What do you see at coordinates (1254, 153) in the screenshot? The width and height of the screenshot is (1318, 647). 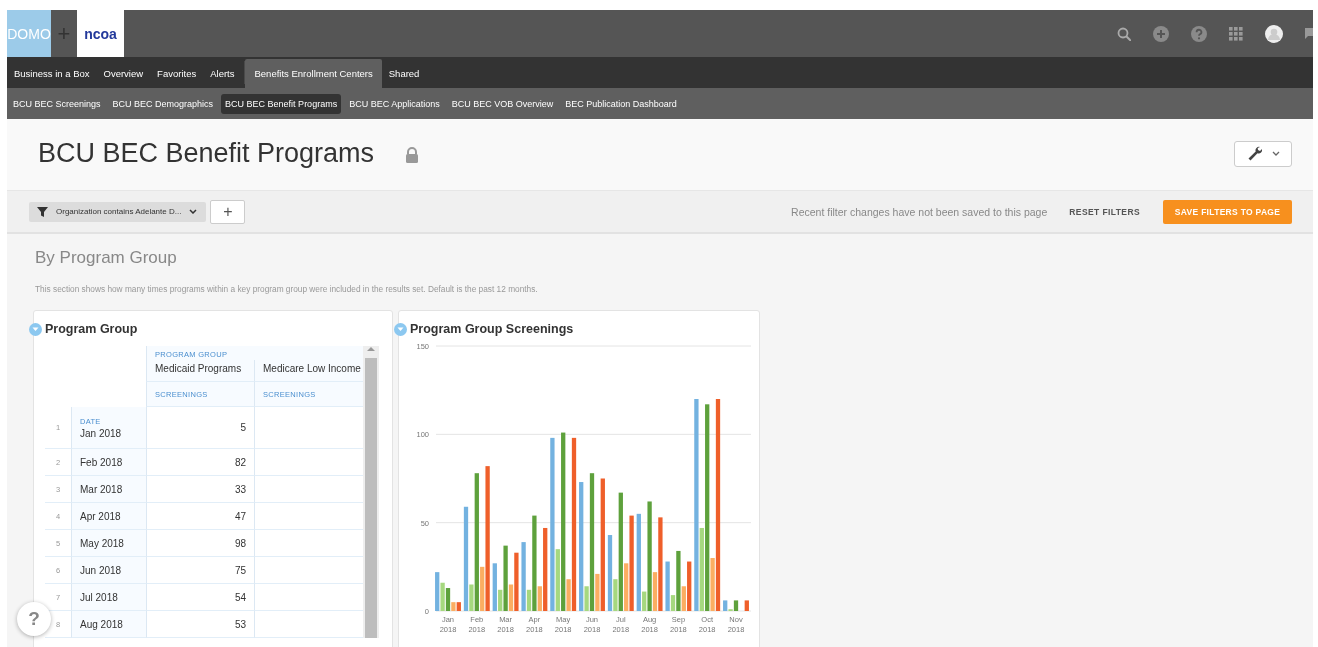 I see `wrench-icon` at bounding box center [1254, 153].